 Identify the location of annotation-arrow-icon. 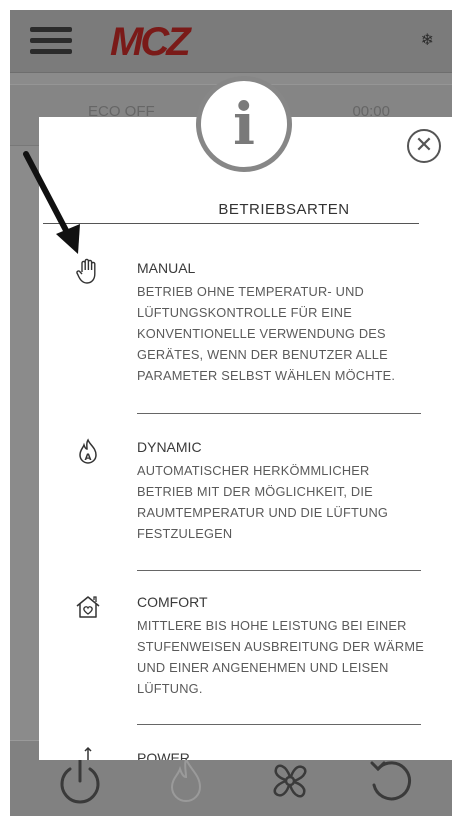
(51, 202).